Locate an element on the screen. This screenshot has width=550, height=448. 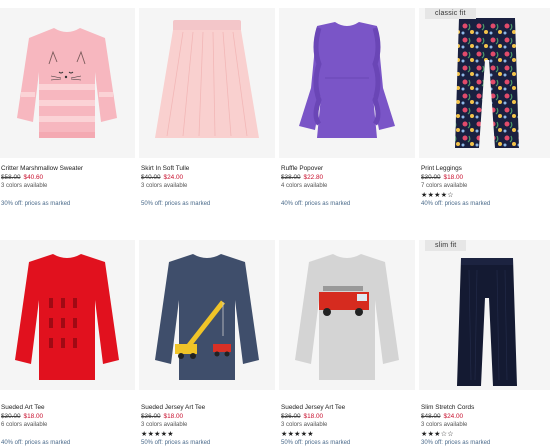
product-price: $58.00 $40.60 is located at coordinates (22, 177).